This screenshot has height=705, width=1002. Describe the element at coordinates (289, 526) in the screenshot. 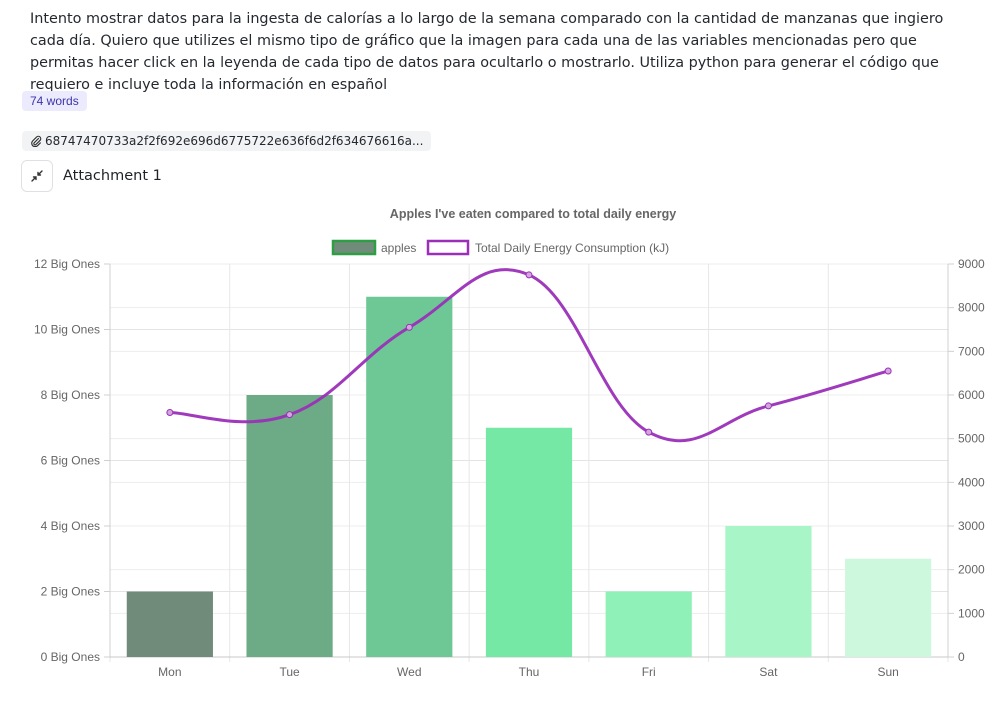

I see `bar-apples-tue` at that location.